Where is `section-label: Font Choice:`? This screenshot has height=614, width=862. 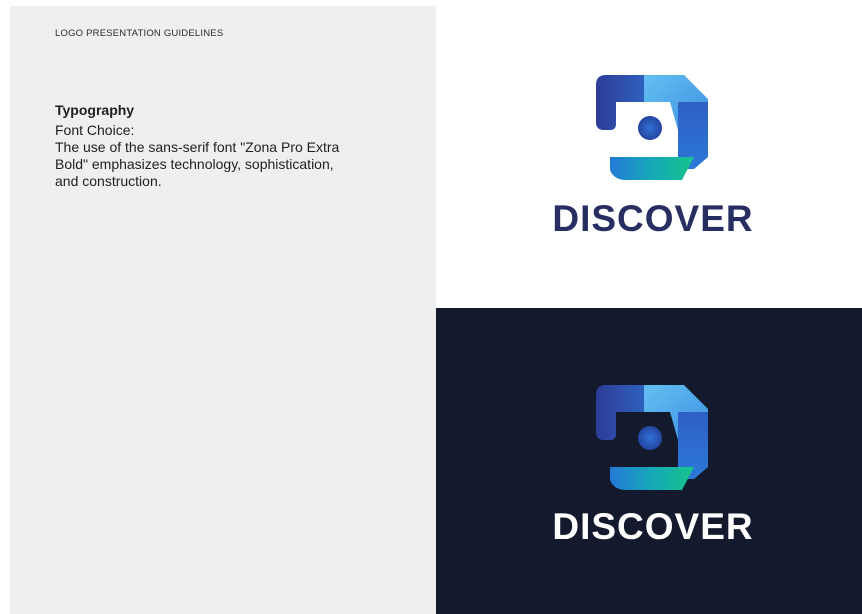 section-label: Font Choice: is located at coordinates (95, 130).